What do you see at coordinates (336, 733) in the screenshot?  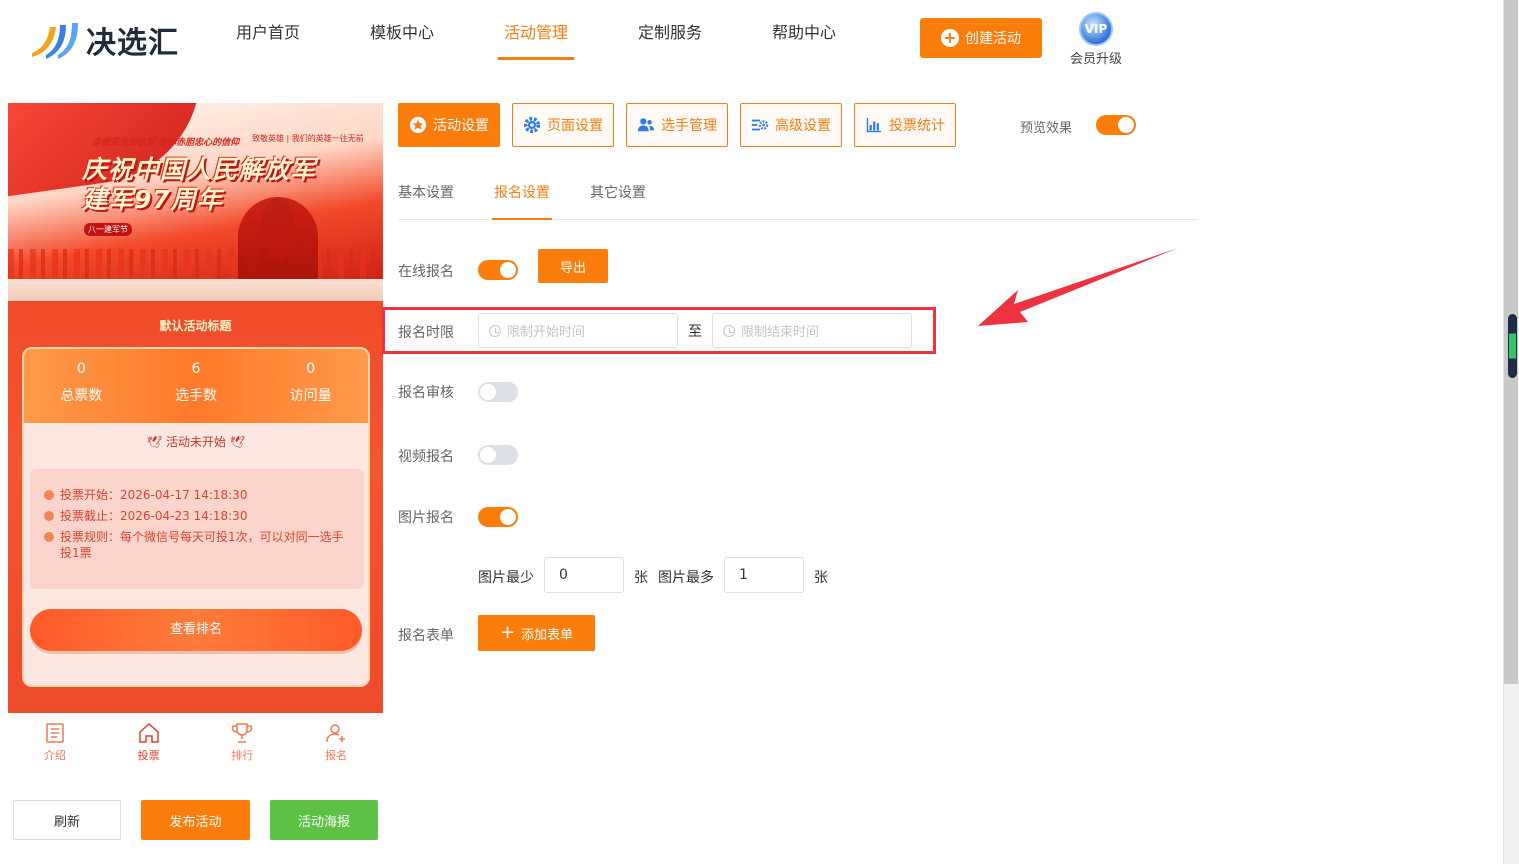 I see `user-add-icon` at bounding box center [336, 733].